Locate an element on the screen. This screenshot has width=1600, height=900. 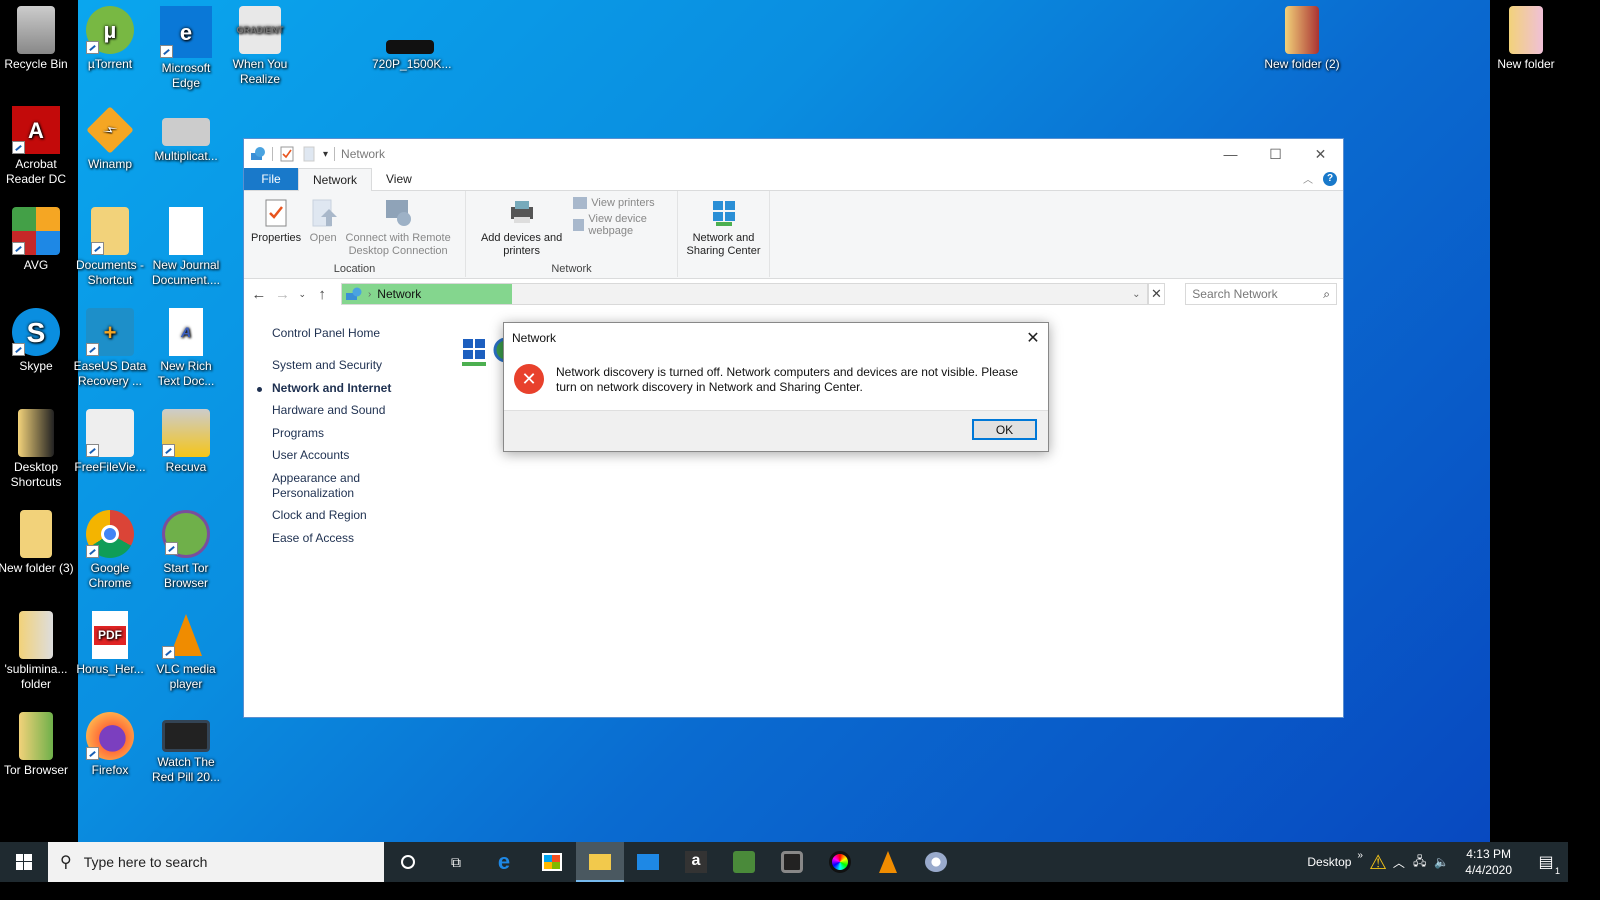
ribbon-group-label: Location is located at coordinates (354, 269).